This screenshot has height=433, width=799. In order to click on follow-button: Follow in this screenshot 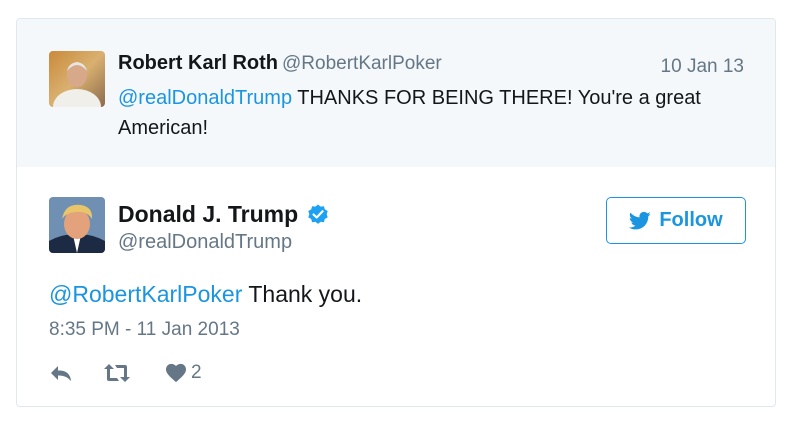, I will do `click(676, 220)`.